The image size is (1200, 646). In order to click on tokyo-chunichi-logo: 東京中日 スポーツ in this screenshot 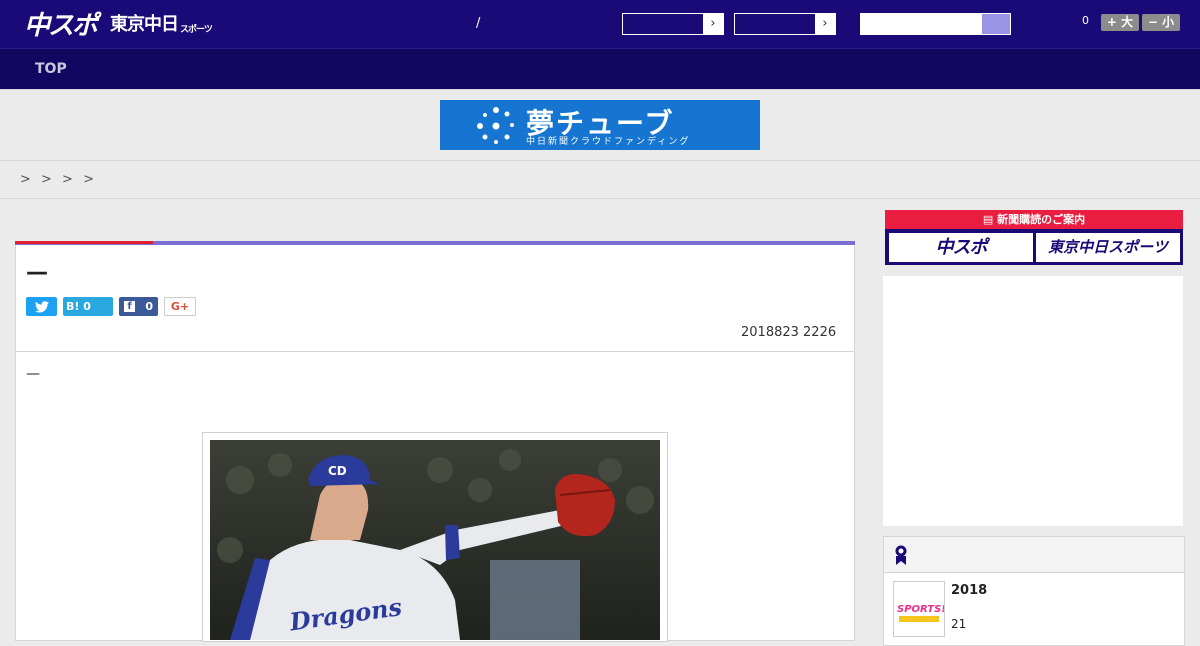, I will do `click(161, 23)`.